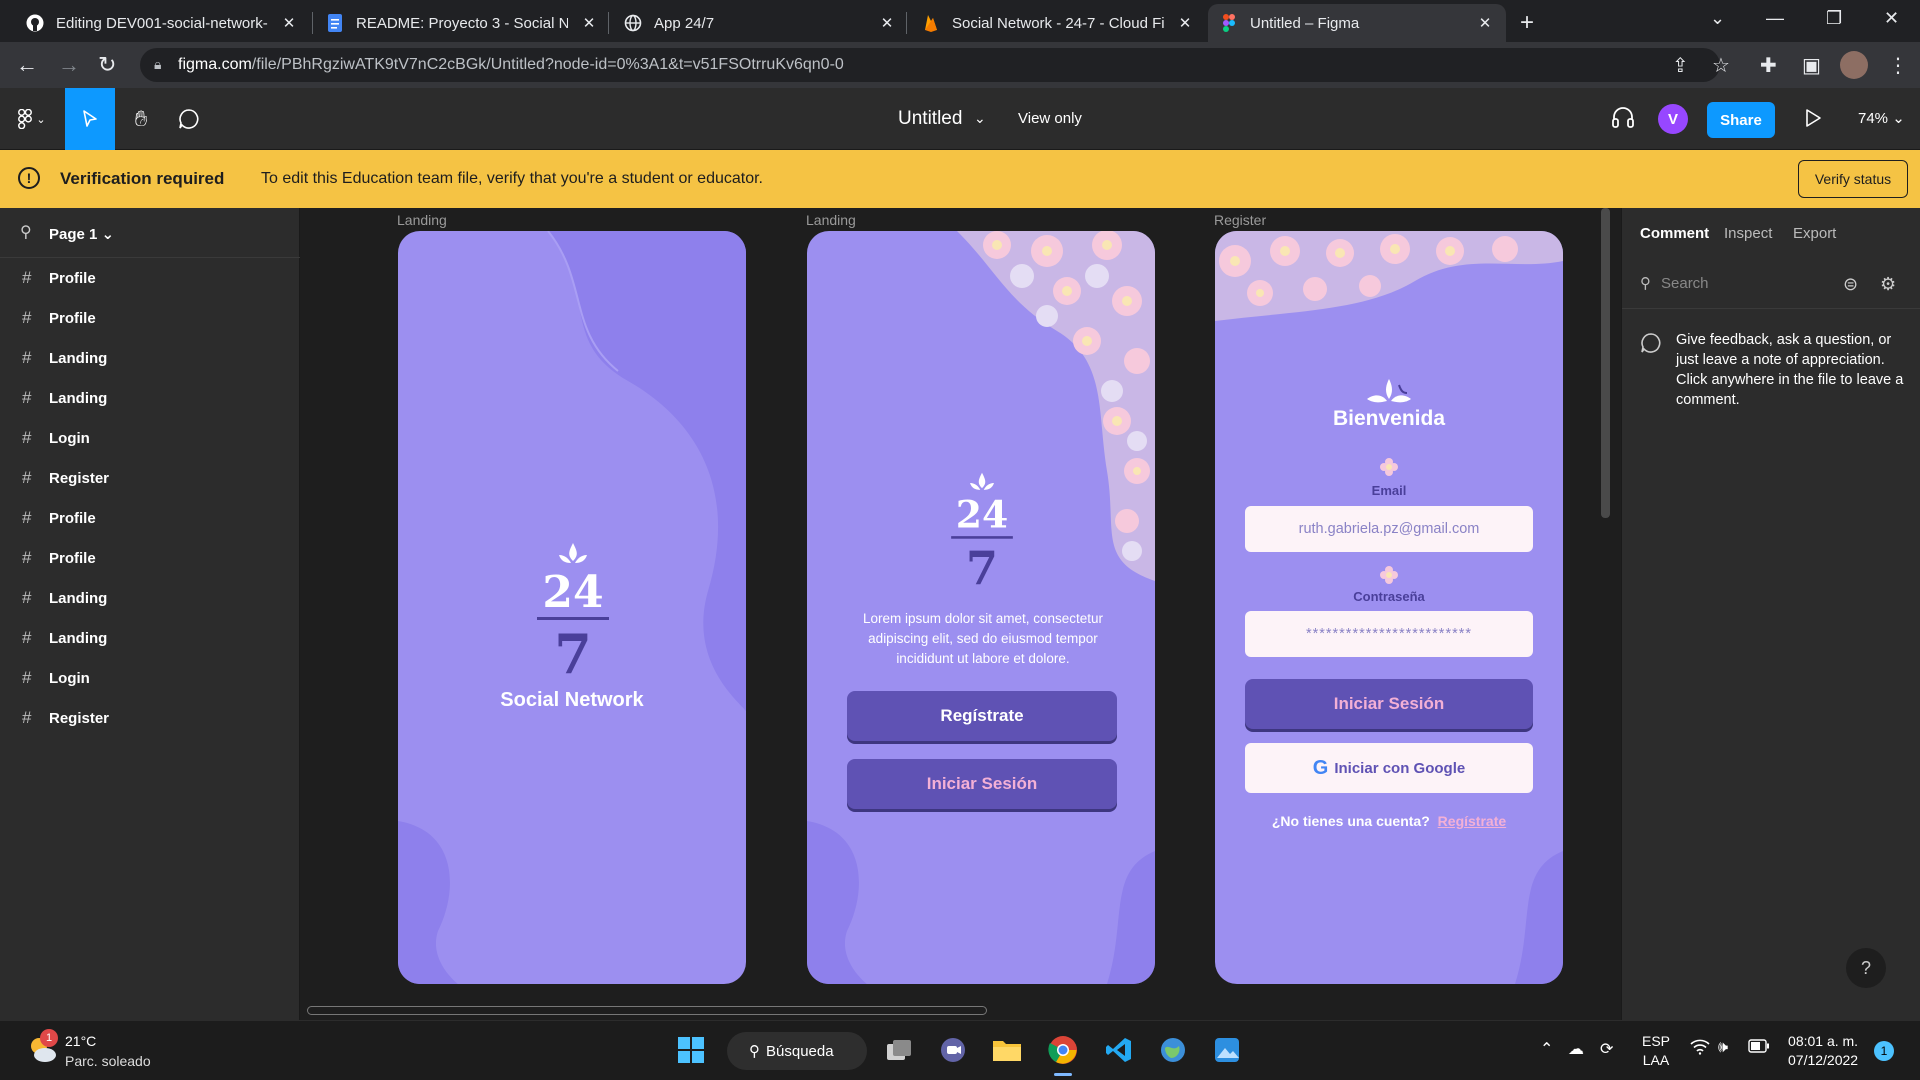  I want to click on logo-number-24: 24, so click(982, 515).